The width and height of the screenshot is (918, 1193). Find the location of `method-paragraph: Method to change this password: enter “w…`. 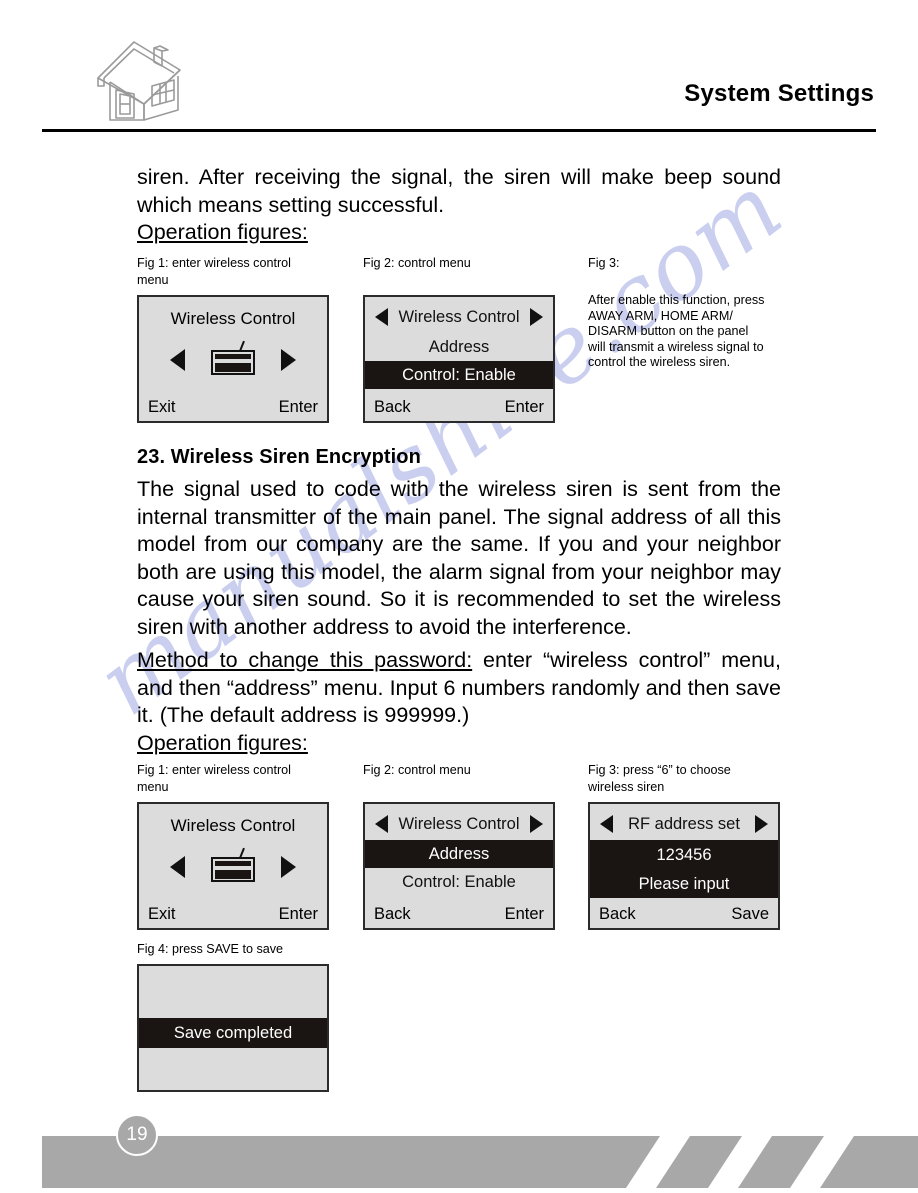

method-paragraph: Method to change this password: enter “w… is located at coordinates (459, 688).